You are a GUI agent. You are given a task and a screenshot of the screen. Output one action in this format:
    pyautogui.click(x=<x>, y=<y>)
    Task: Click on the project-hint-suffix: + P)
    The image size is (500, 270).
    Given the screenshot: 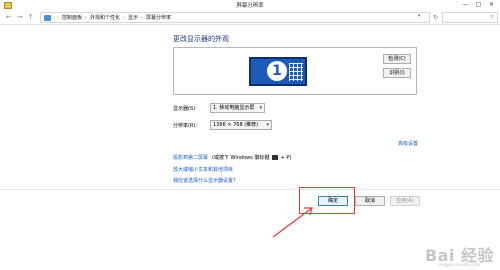 What is the action you would take?
    pyautogui.click(x=286, y=158)
    